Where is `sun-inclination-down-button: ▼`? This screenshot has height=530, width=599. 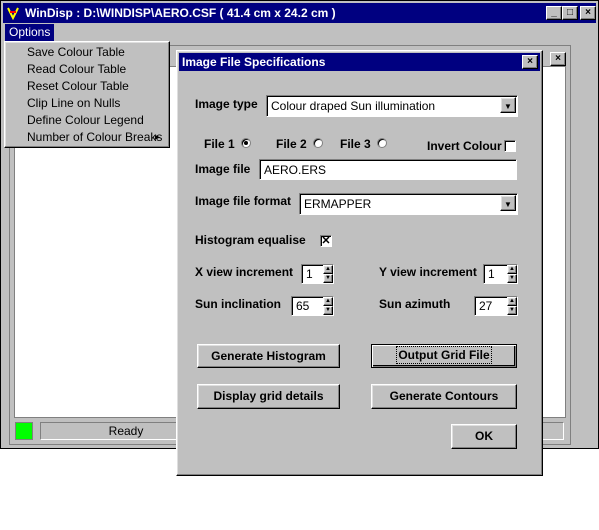 sun-inclination-down-button: ▼ is located at coordinates (328, 310).